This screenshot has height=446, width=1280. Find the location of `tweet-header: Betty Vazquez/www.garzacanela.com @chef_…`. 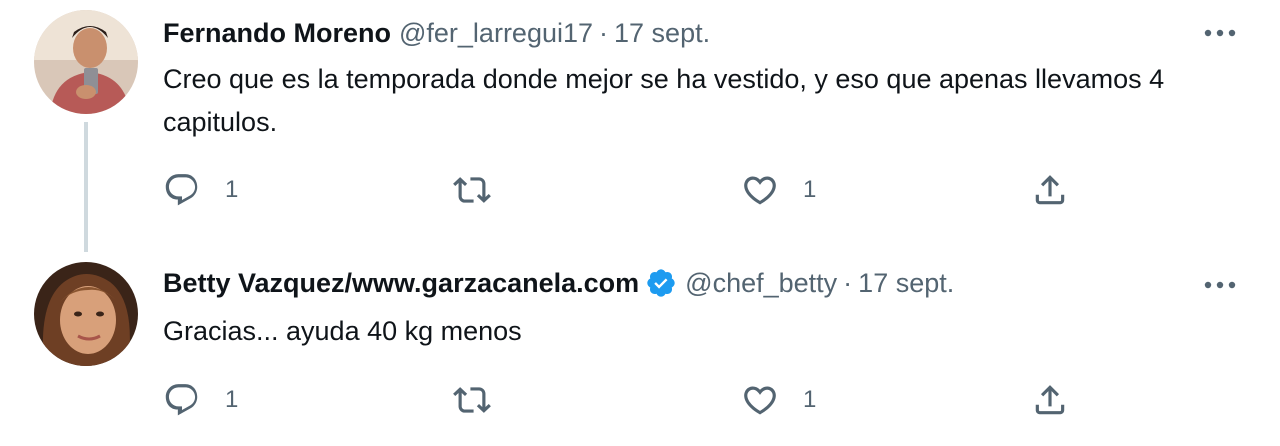

tweet-header: Betty Vazquez/www.garzacanela.com @chef_… is located at coordinates (558, 283).